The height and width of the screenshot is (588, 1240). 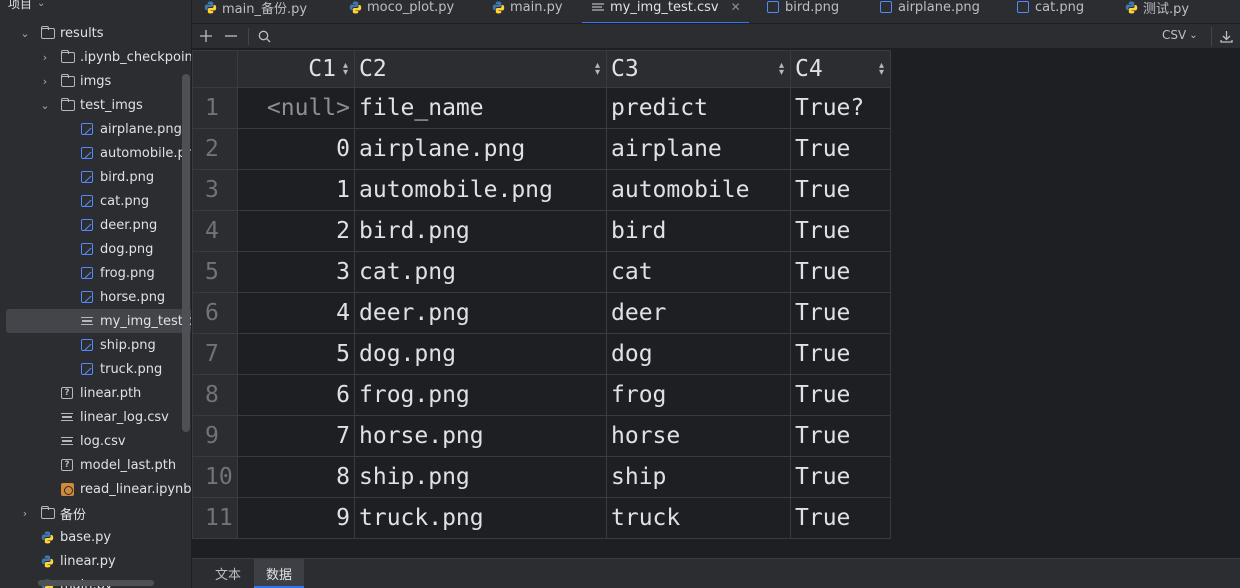 I want to click on search-icon, so click(x=264, y=36).